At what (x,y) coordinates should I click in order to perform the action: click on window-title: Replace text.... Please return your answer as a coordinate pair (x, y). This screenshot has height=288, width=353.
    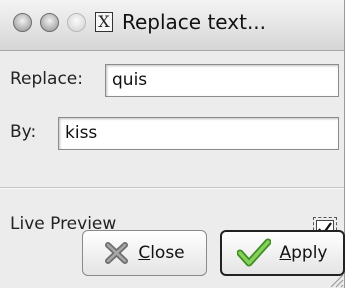
    Looking at the image, I should click on (194, 22).